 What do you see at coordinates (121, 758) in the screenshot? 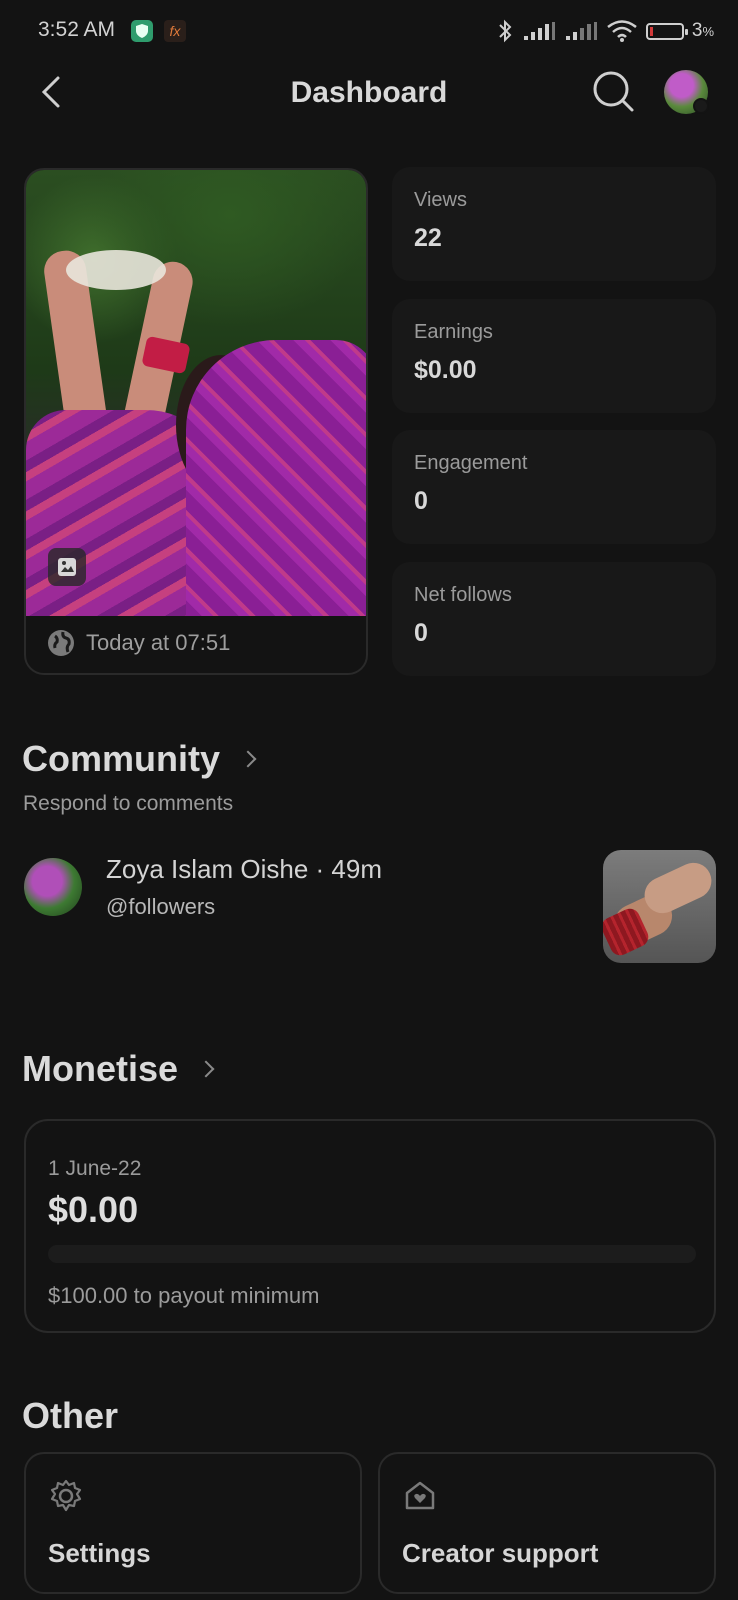
I see `community-title: Community` at bounding box center [121, 758].